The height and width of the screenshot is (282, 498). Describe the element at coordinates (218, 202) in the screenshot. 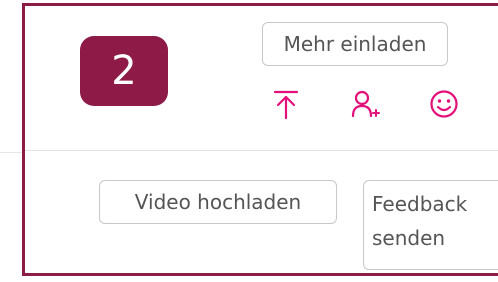

I see `upload-video-button: Video hochladen` at that location.